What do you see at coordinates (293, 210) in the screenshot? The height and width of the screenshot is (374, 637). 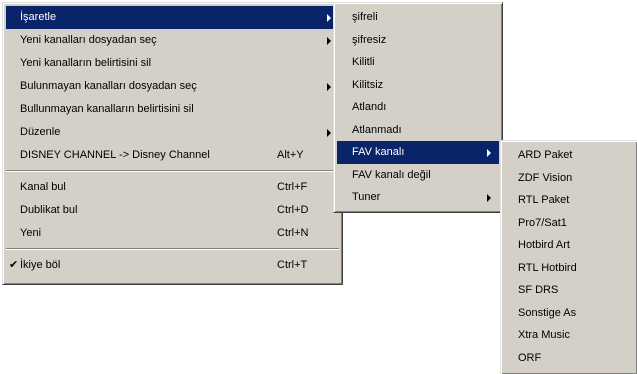 I see `menu-item-shortcut: Ctrl+D` at bounding box center [293, 210].